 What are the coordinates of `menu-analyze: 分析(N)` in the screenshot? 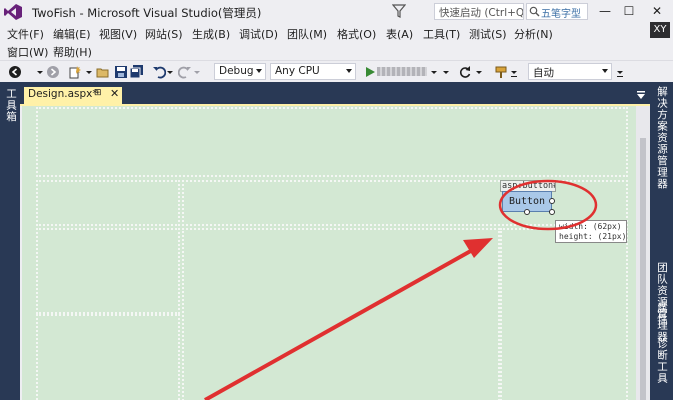 It's located at (533, 34).